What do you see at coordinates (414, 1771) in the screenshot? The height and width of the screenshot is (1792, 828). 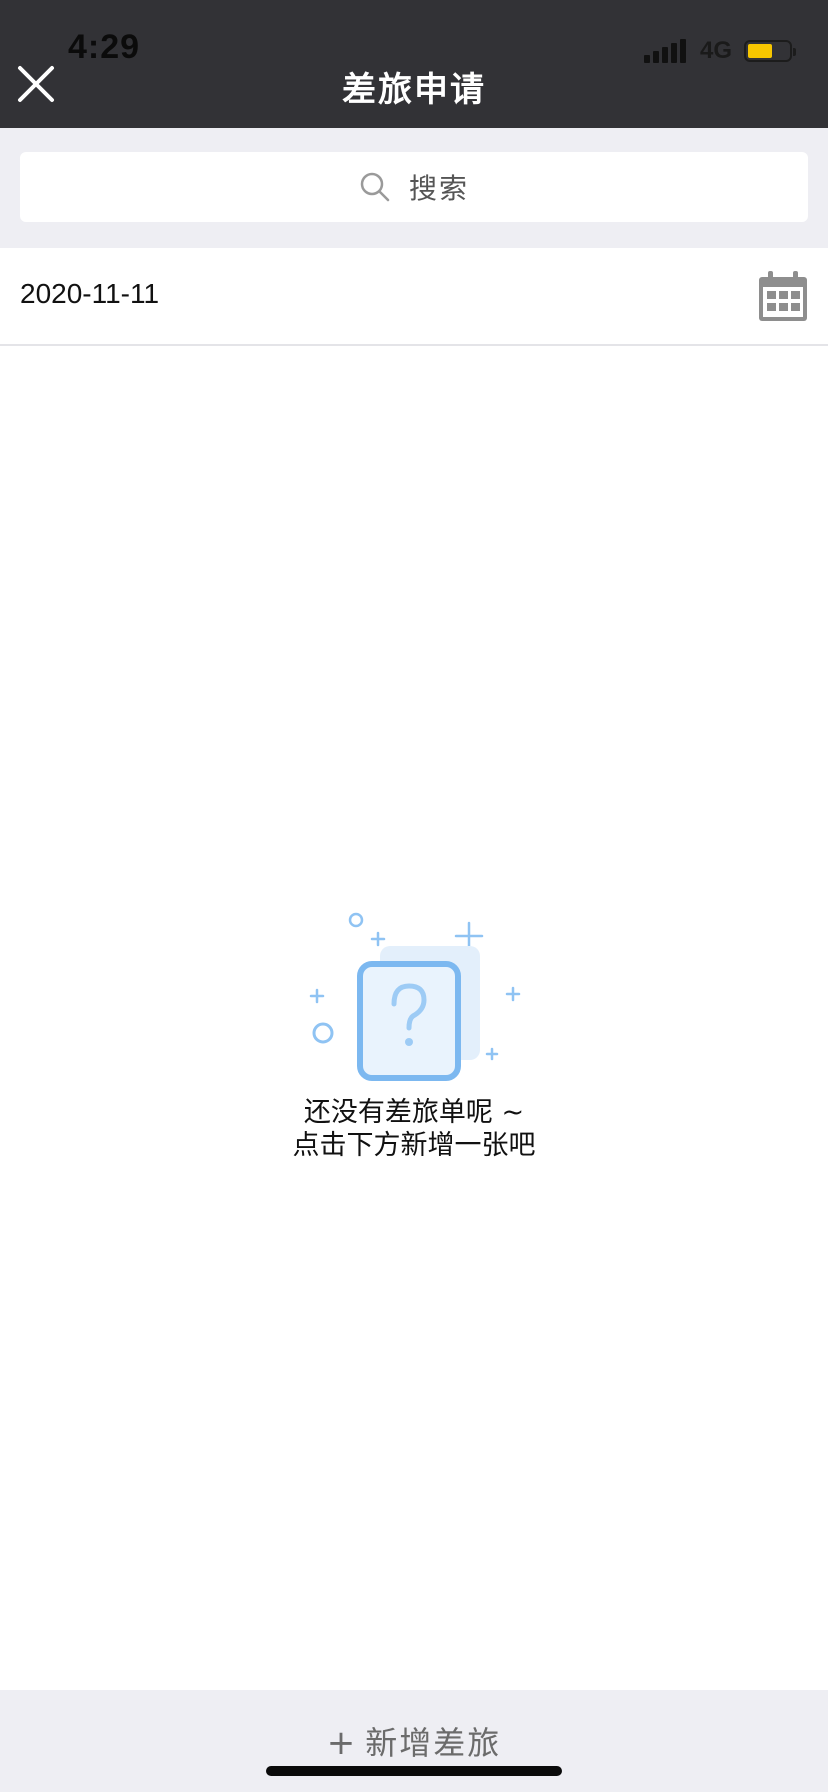 I see `home-indicator` at bounding box center [414, 1771].